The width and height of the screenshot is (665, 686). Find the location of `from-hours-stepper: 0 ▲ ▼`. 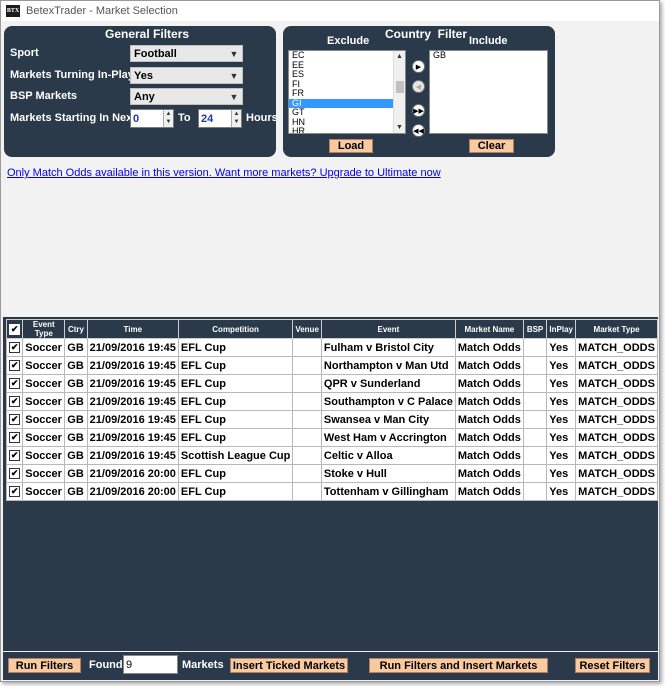

from-hours-stepper: 0 ▲ ▼ is located at coordinates (152, 118).